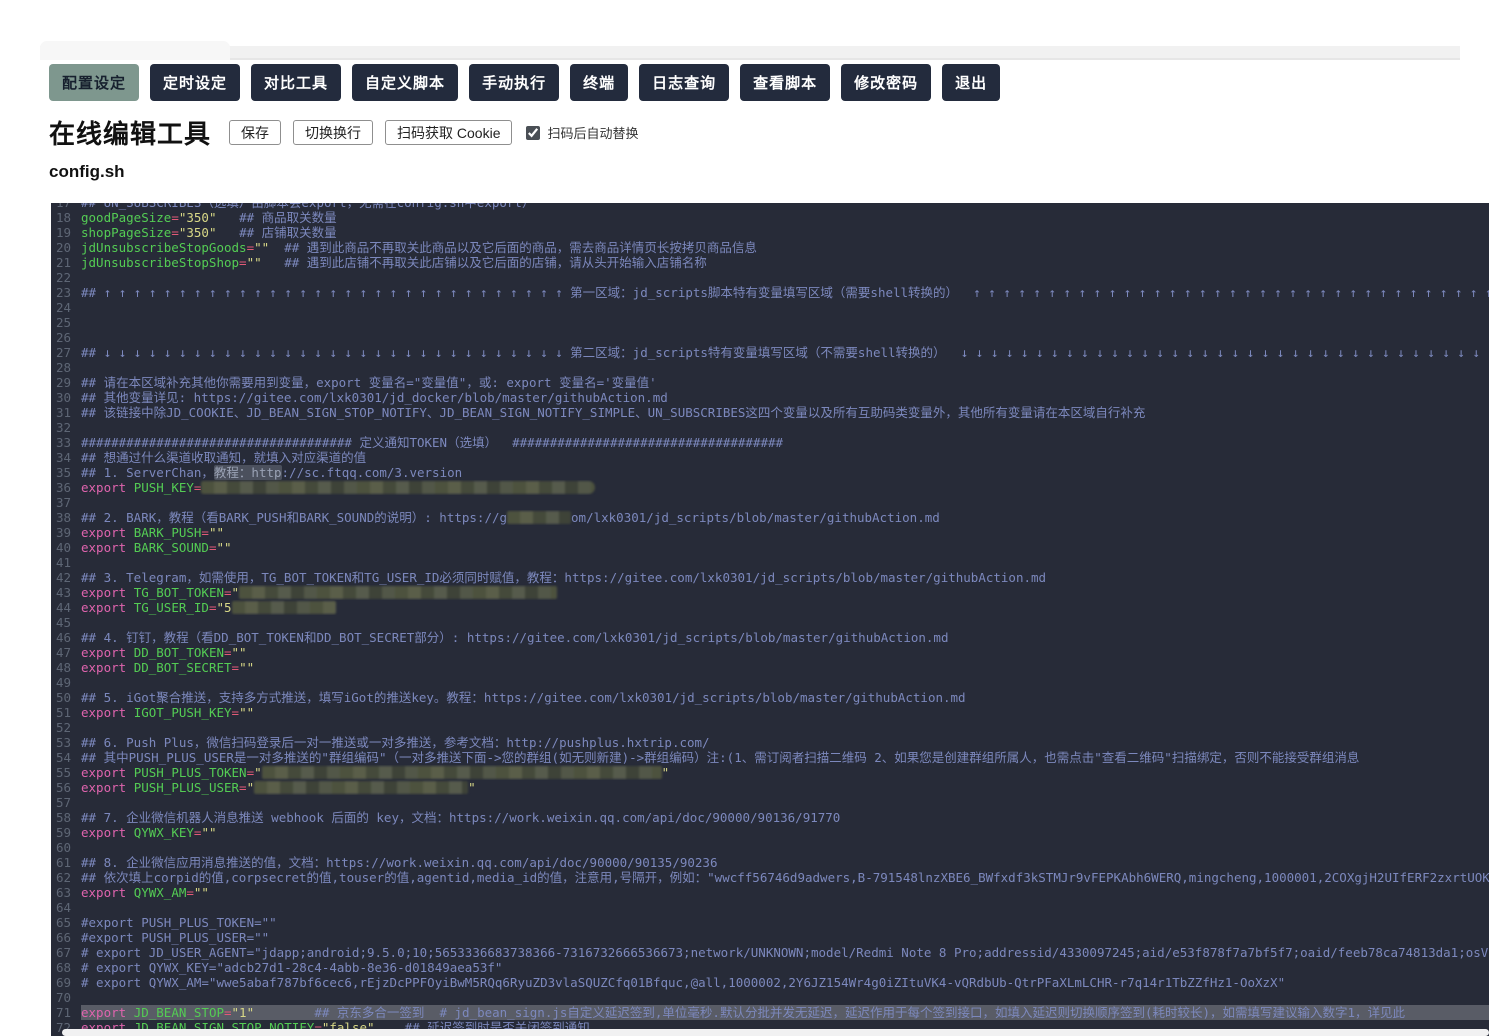 This screenshot has width=1509, height=1036. What do you see at coordinates (195, 82) in the screenshot?
I see `nav-tab-定时设定: 定时设定` at bounding box center [195, 82].